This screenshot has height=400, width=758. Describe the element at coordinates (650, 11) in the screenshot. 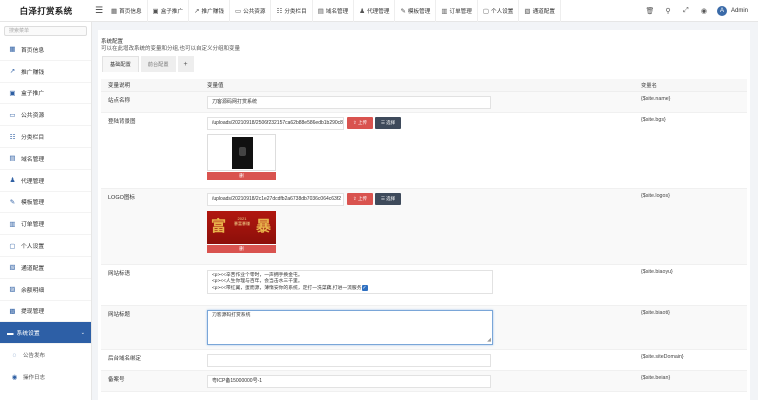

I see `trash-icon: 🗑` at that location.